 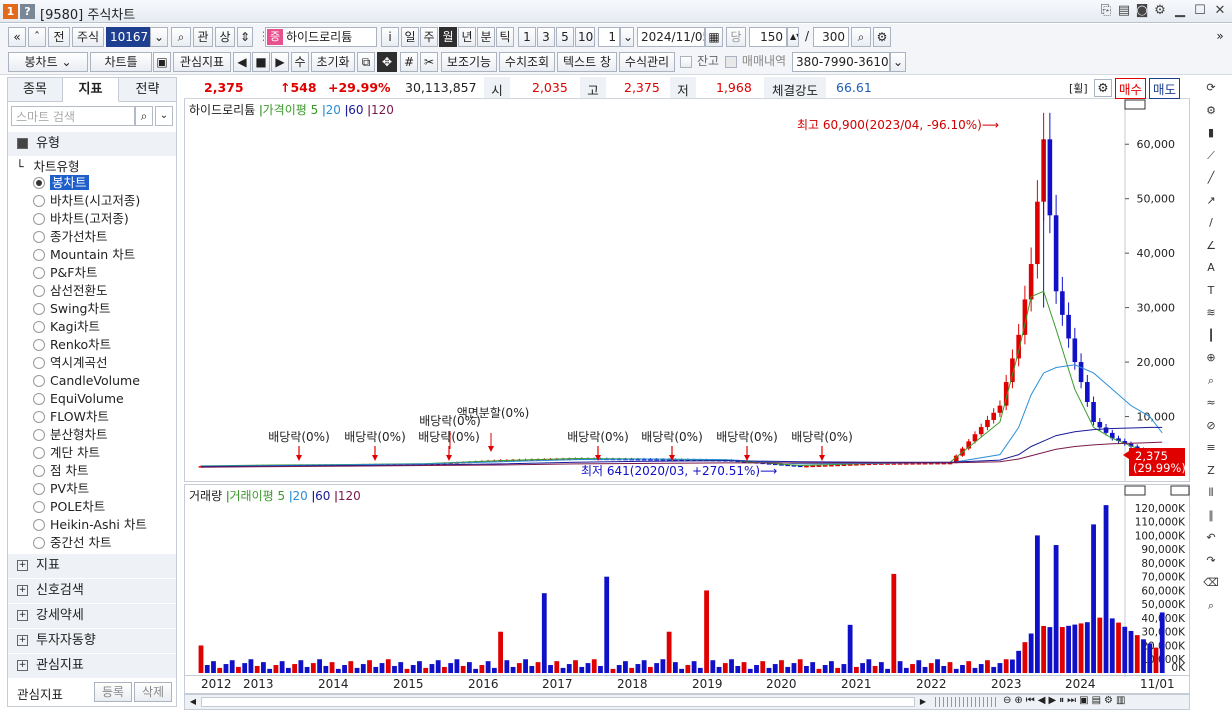 I want to click on crosshair-icon: ✥, so click(x=387, y=62).